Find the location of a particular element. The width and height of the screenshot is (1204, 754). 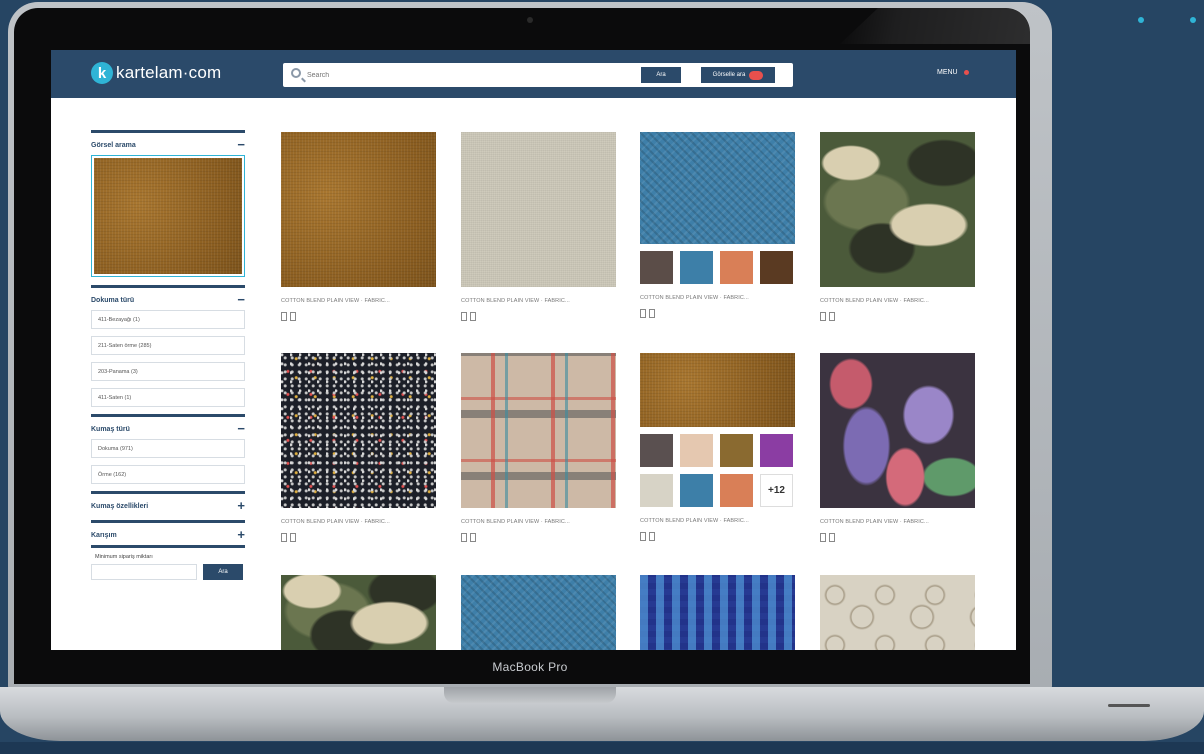

more-colors-button: +12 is located at coordinates (776, 490).